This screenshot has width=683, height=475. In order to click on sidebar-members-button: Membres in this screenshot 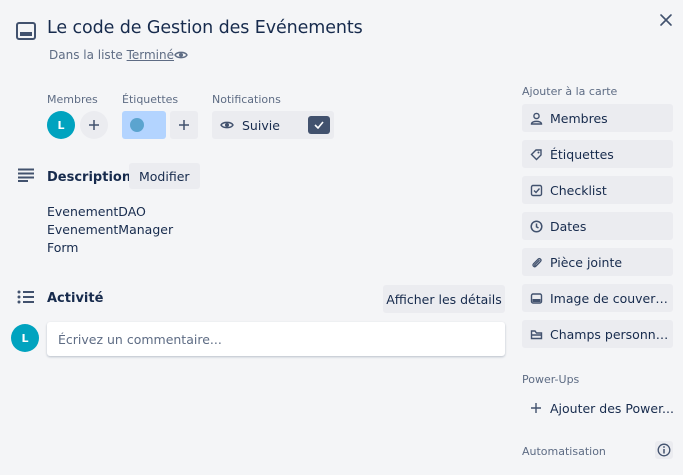, I will do `click(597, 118)`.